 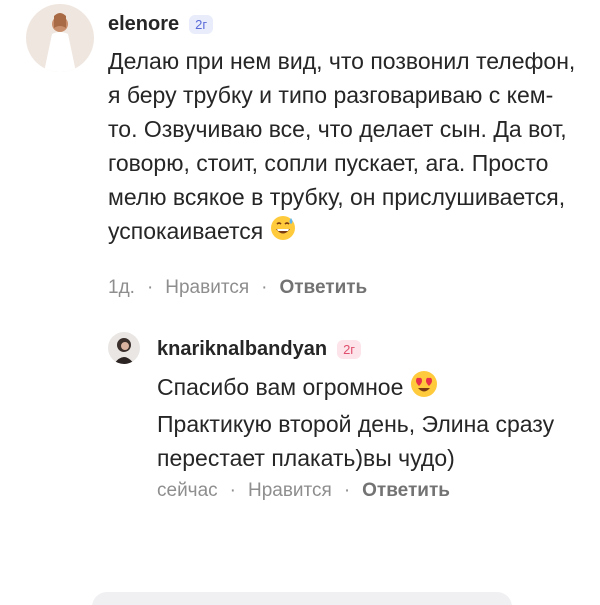 What do you see at coordinates (143, 24) in the screenshot?
I see `username-text: elenore` at bounding box center [143, 24].